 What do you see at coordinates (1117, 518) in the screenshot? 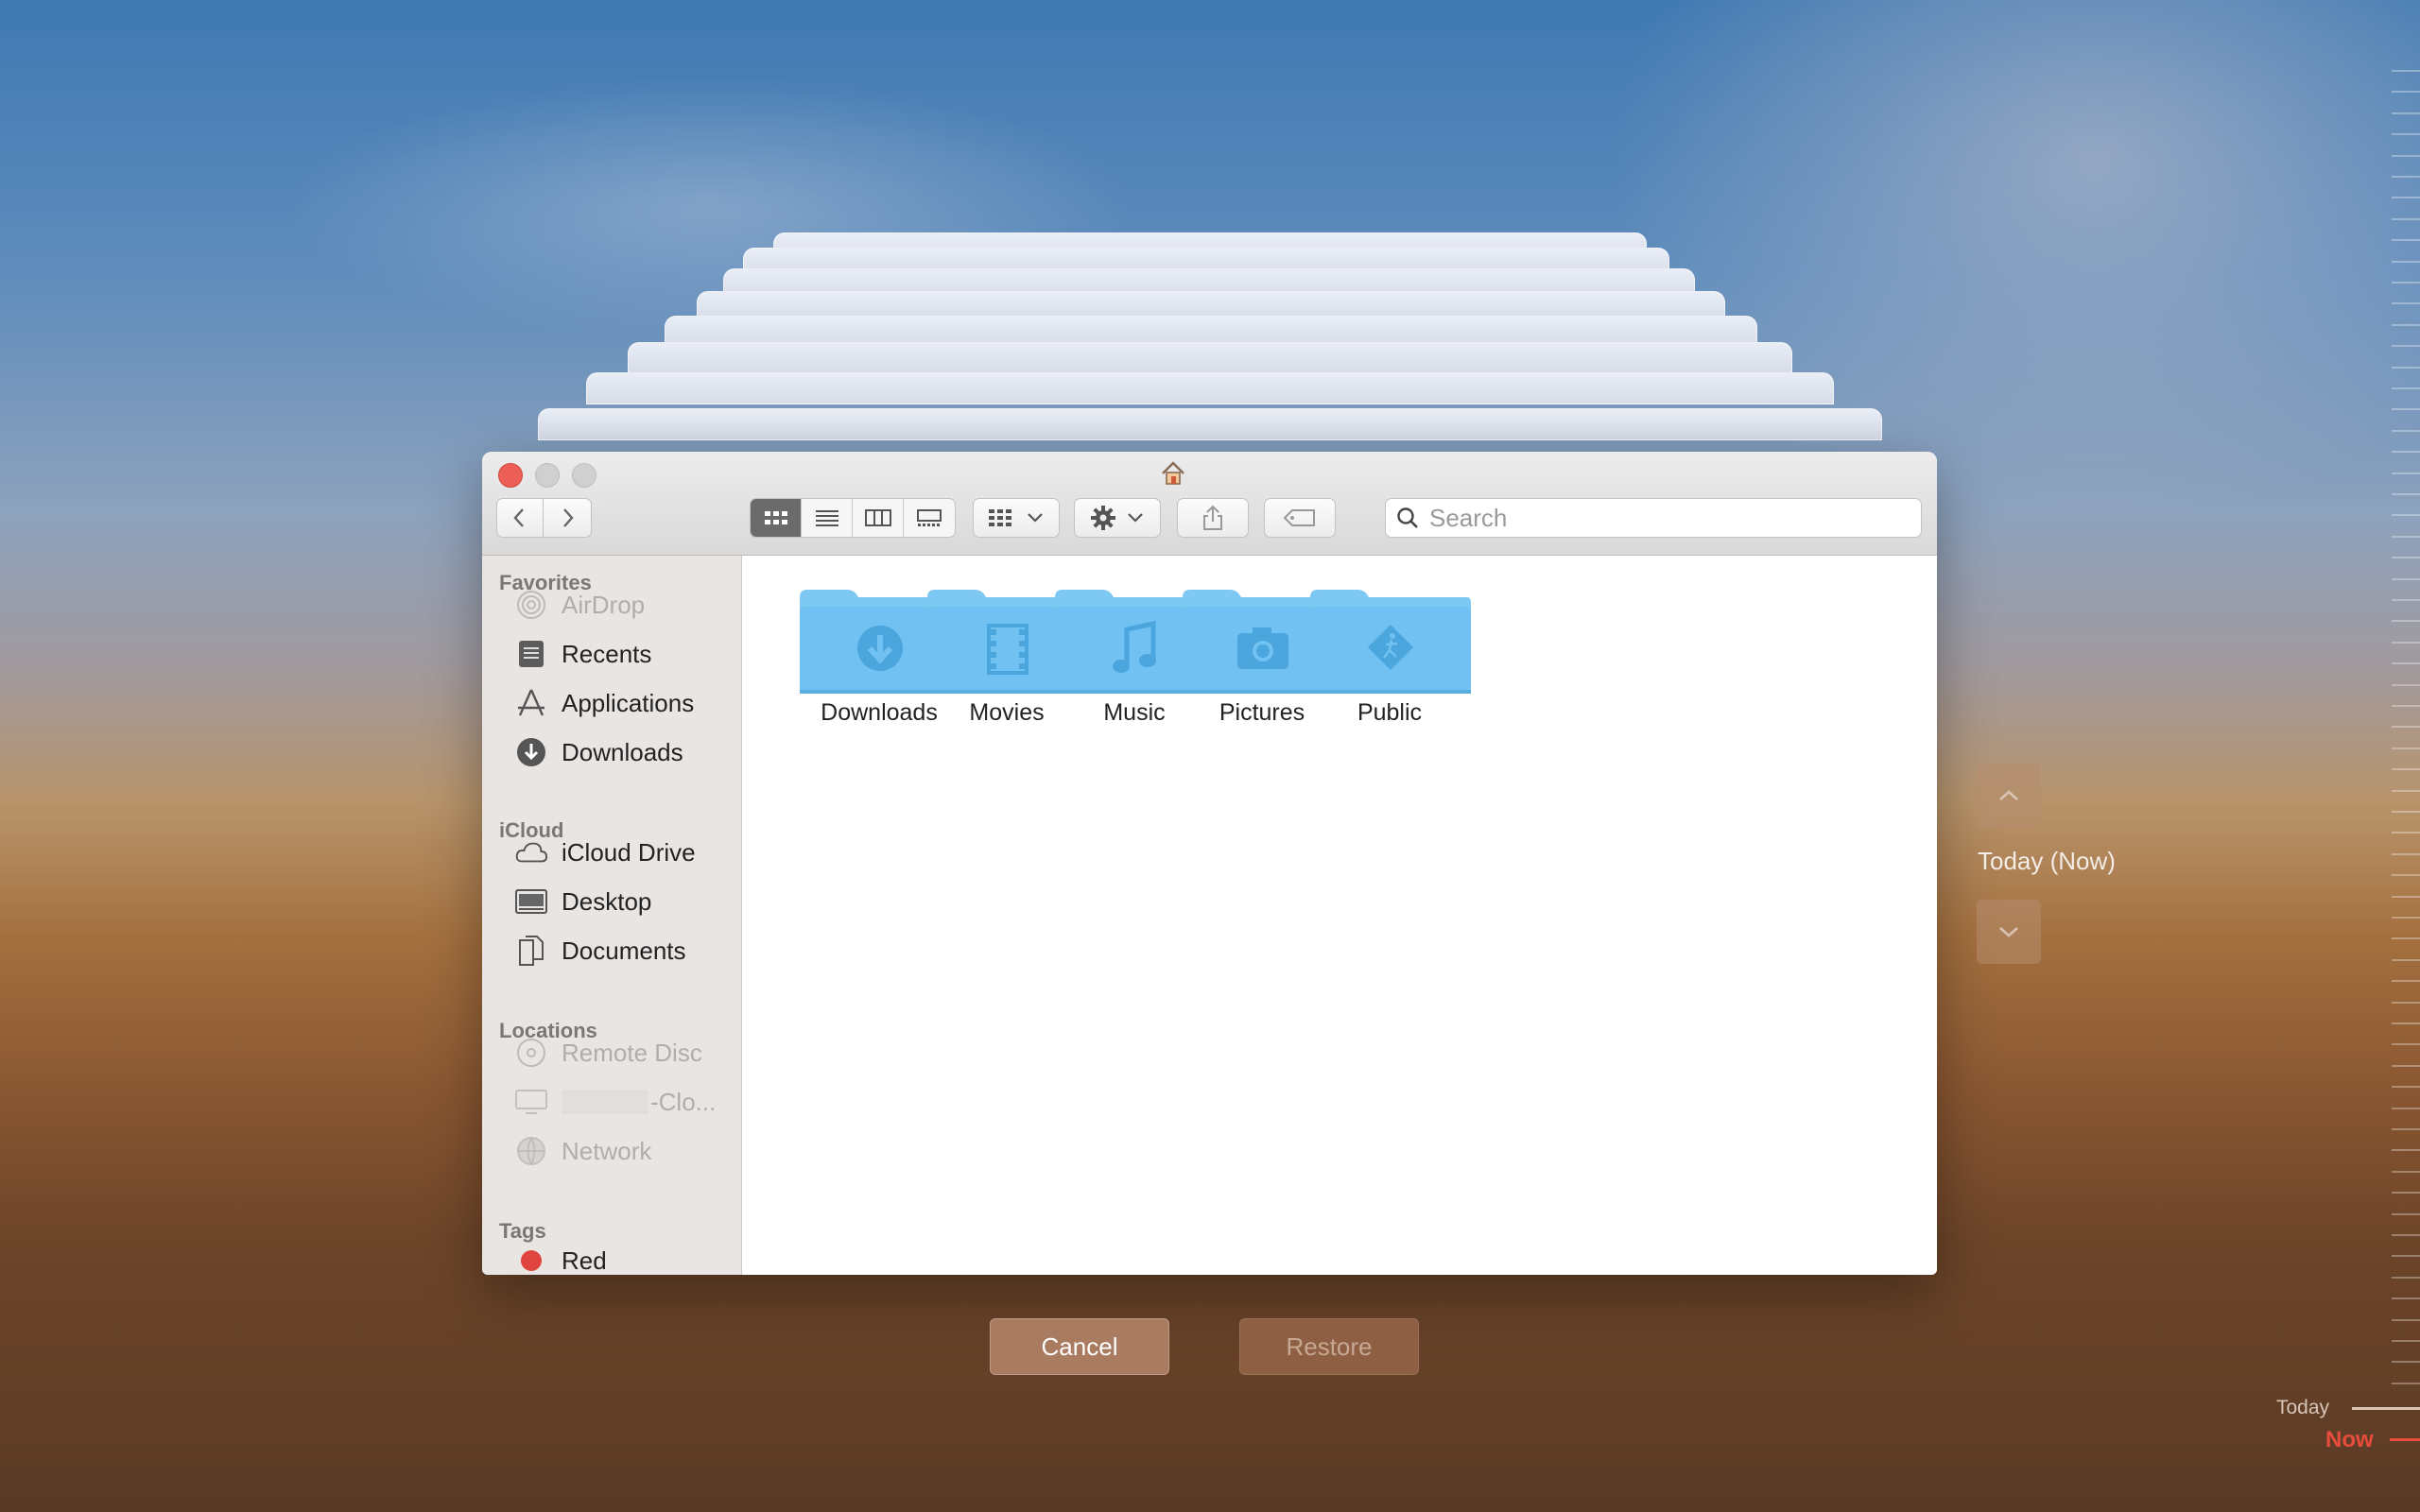
I see `action-button` at bounding box center [1117, 518].